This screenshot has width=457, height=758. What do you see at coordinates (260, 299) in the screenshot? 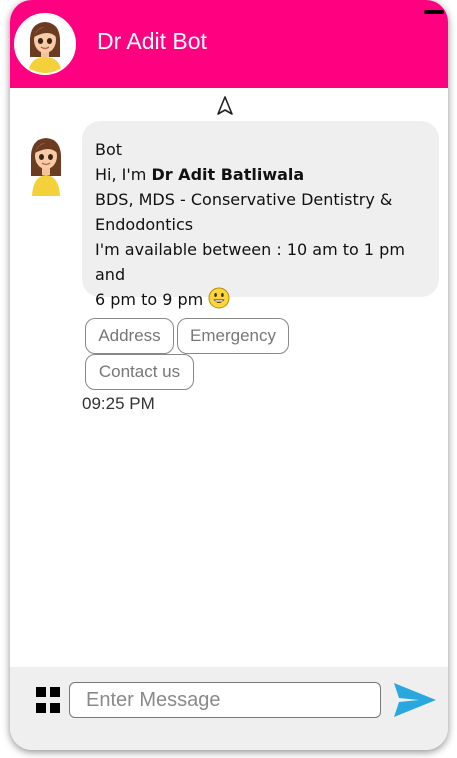
I see `availability-line-2-row: 6 pm to 9 pm` at bounding box center [260, 299].